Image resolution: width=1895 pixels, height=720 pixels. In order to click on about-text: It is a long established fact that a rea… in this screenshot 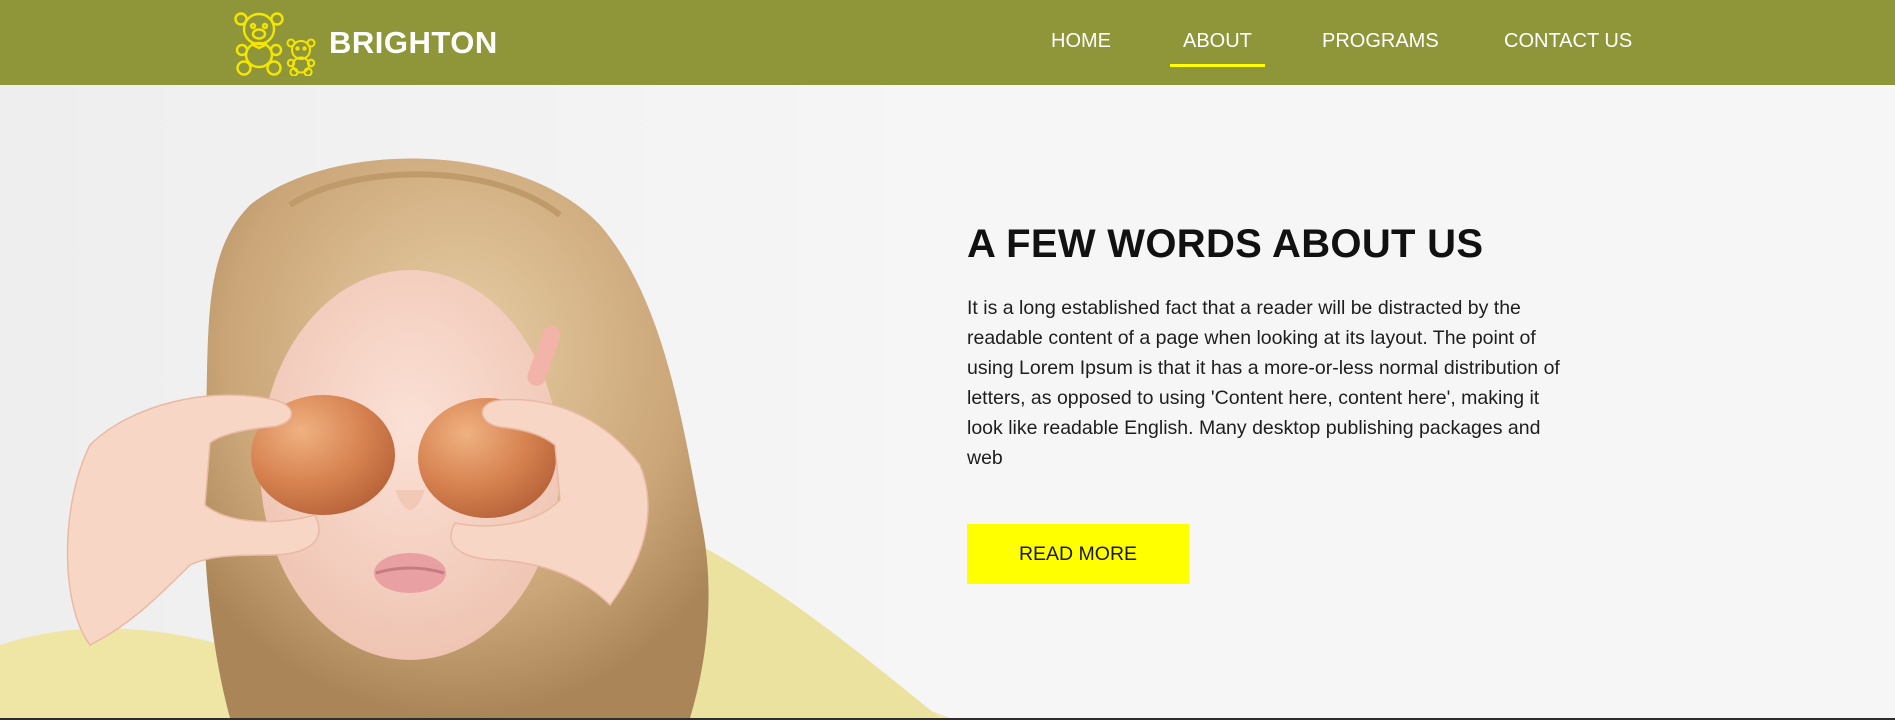, I will do `click(1263, 383)`.